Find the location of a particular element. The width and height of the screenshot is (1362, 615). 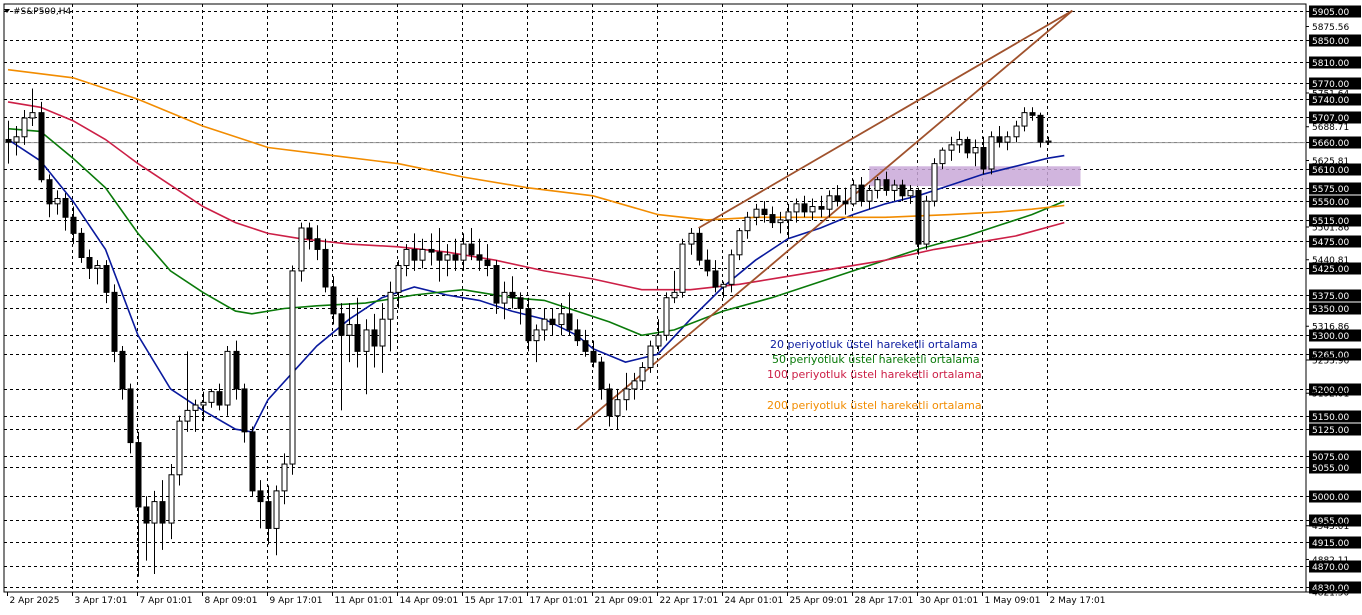

y-grid-label: 5000.00 is located at coordinates (1330, 498).